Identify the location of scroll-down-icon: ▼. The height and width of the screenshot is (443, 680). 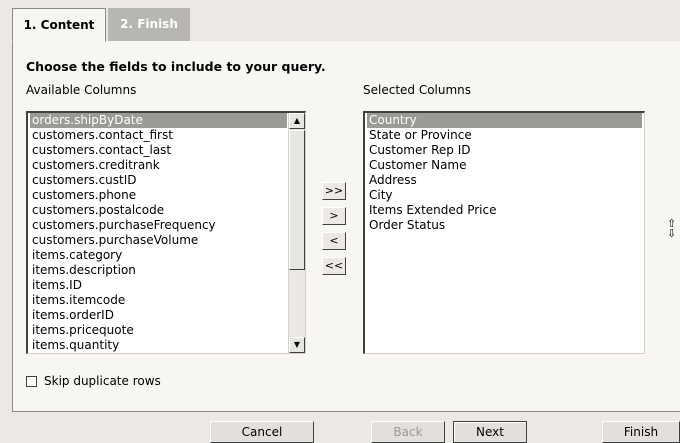
(297, 345).